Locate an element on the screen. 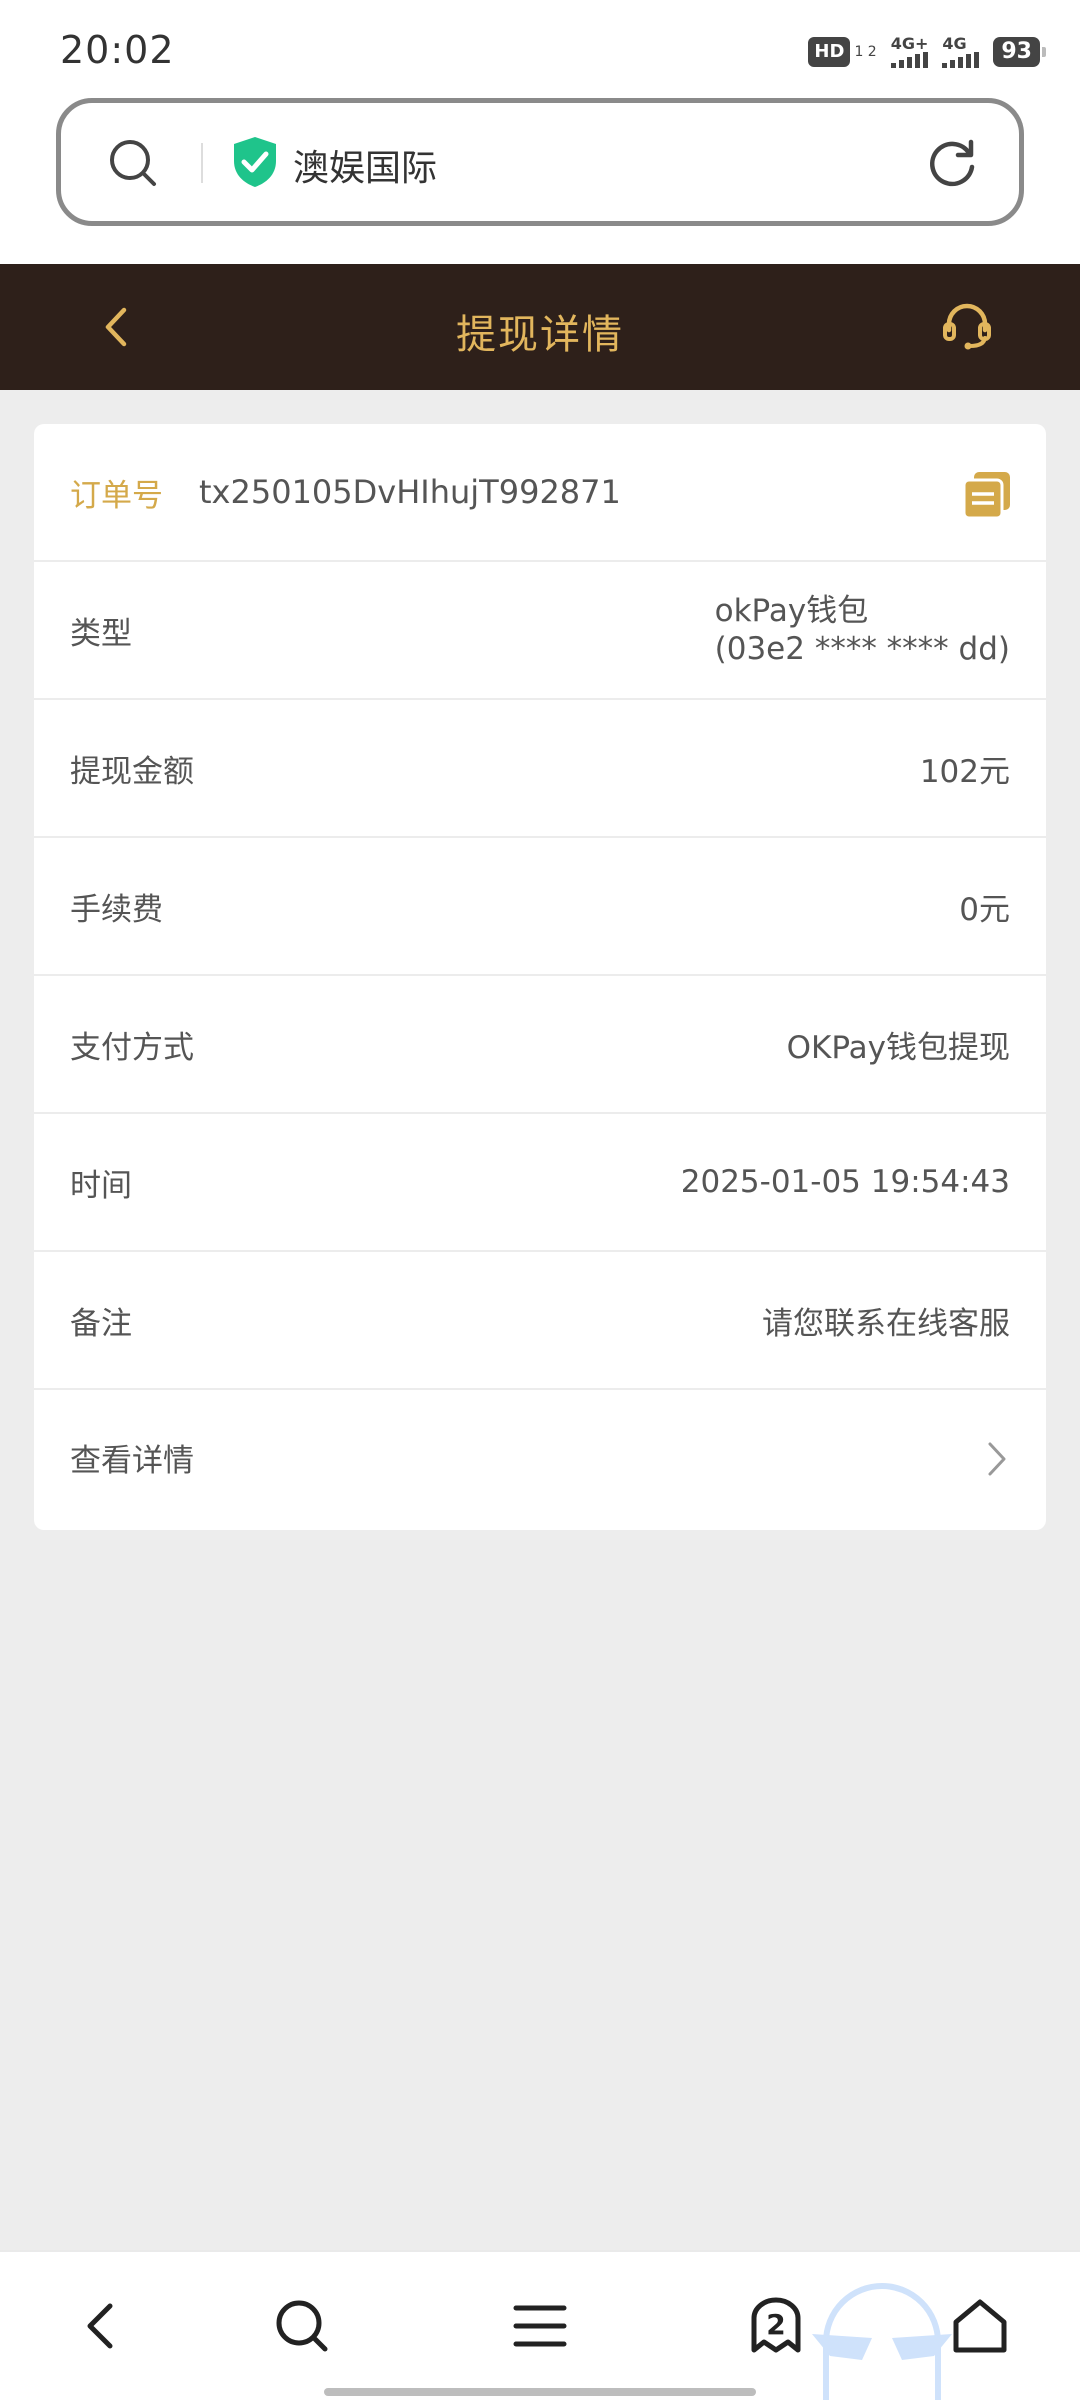 This screenshot has width=1080, height=2400. status-time: 20:02 is located at coordinates (117, 50).